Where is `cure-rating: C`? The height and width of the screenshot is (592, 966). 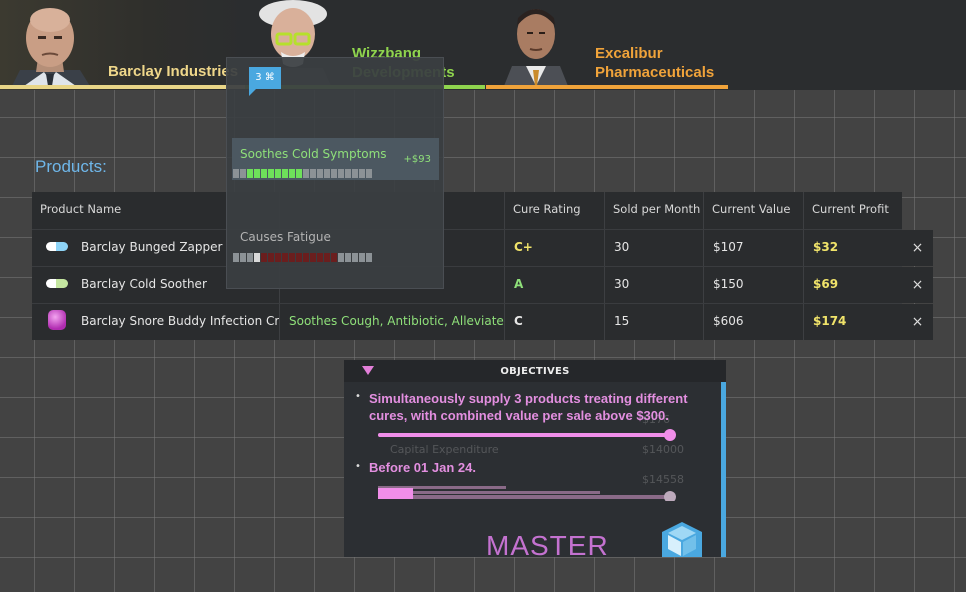 cure-rating: C is located at coordinates (555, 322).